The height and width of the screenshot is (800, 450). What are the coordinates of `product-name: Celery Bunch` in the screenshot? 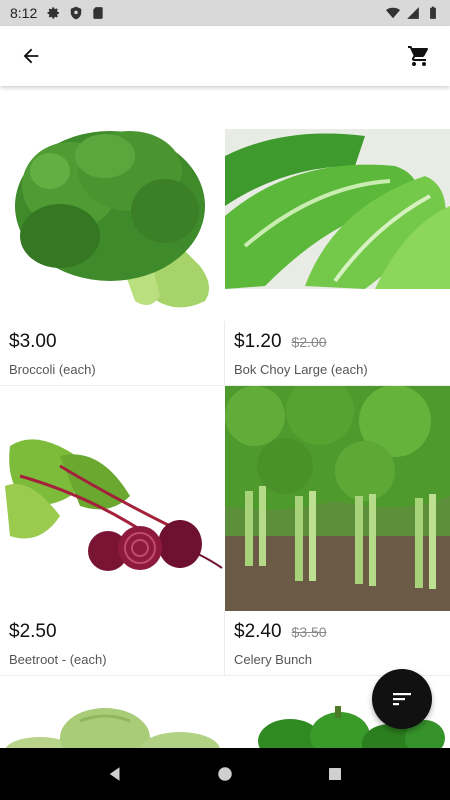 It's located at (273, 659).